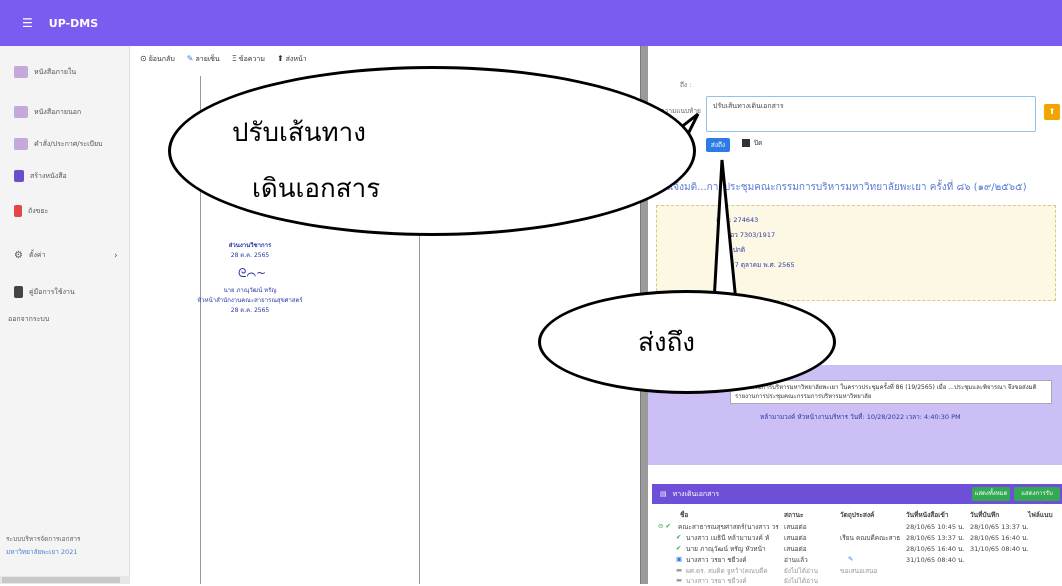 The image size is (1062, 586). Describe the element at coordinates (316, 189) in the screenshot. I see `callout-text-2: เดินเอกสาร` at that location.